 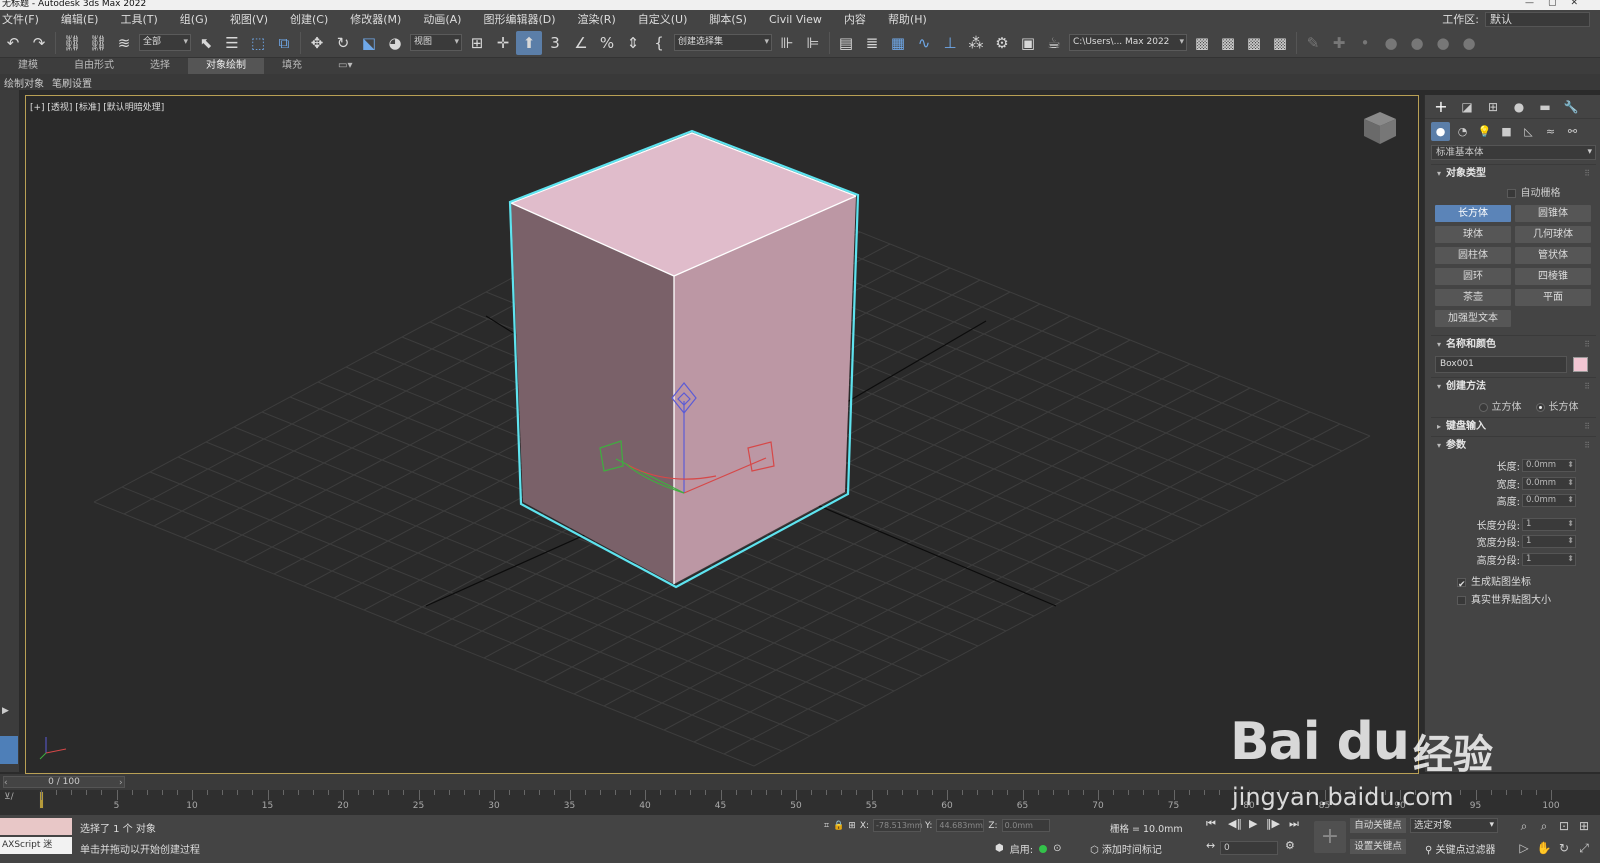 I want to click on menu-item: 视图(V), so click(x=249, y=19).